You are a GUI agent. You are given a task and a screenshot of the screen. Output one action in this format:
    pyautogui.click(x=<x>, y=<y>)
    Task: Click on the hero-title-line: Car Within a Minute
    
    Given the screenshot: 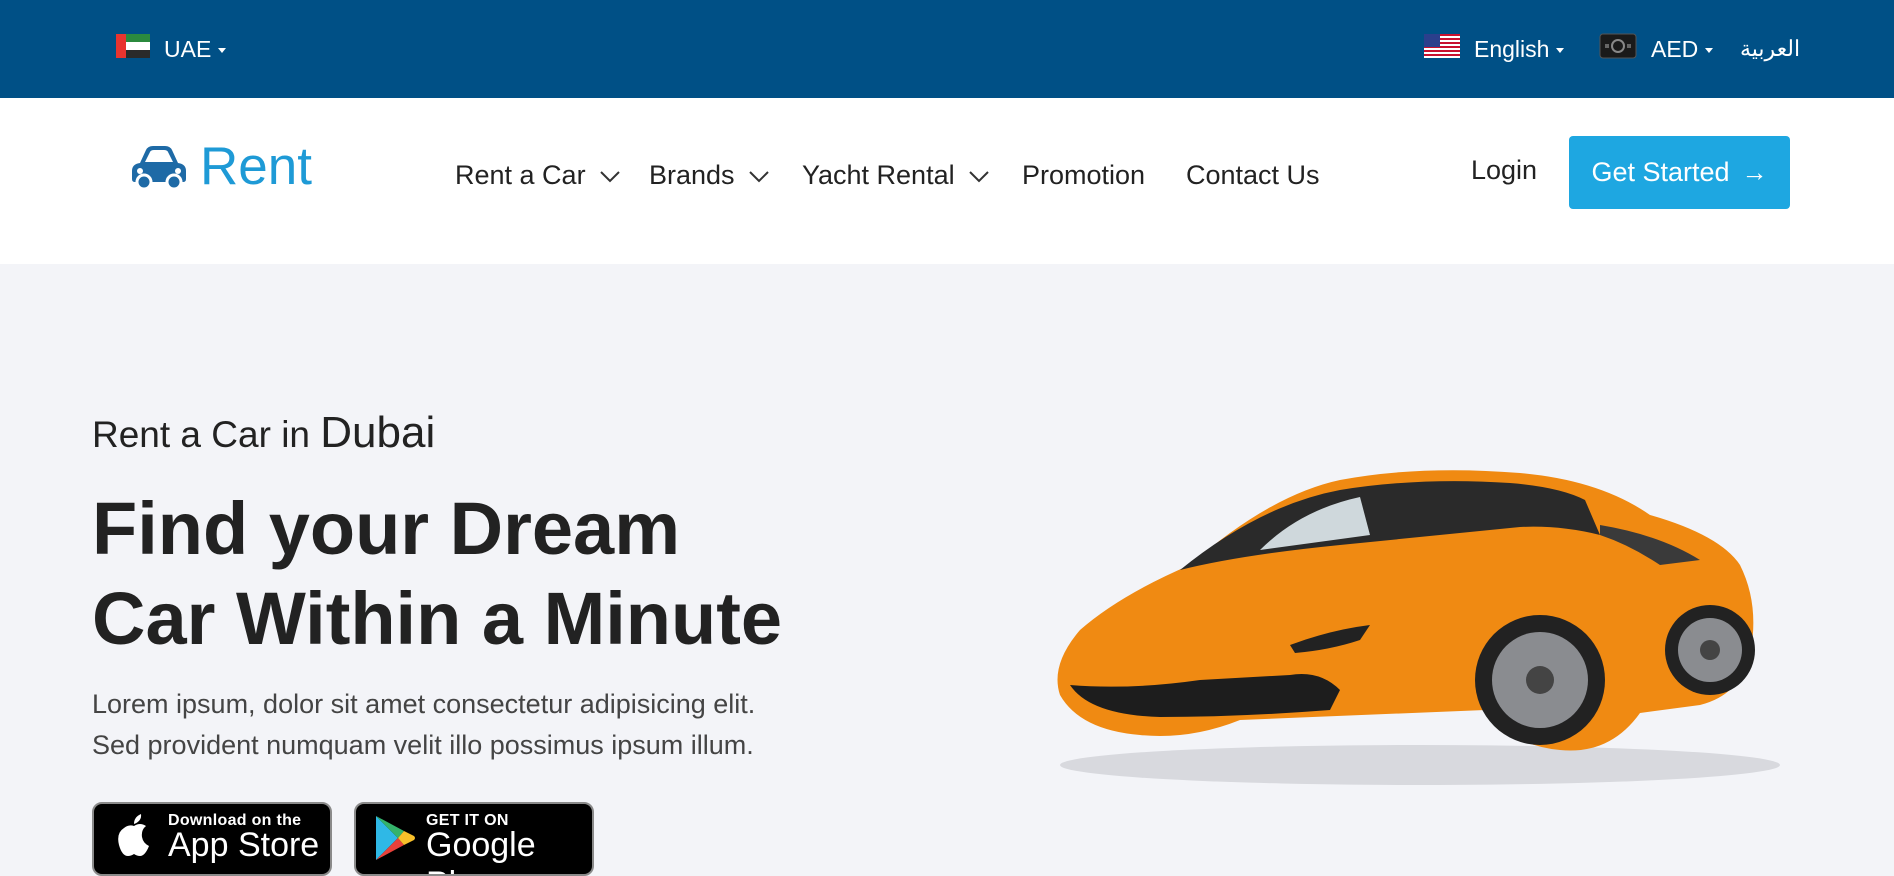 What is the action you would take?
    pyautogui.click(x=437, y=618)
    